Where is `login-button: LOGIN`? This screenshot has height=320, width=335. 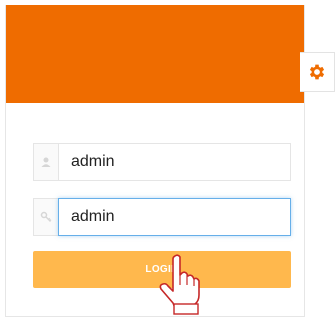
login-button: LOGIN is located at coordinates (162, 269).